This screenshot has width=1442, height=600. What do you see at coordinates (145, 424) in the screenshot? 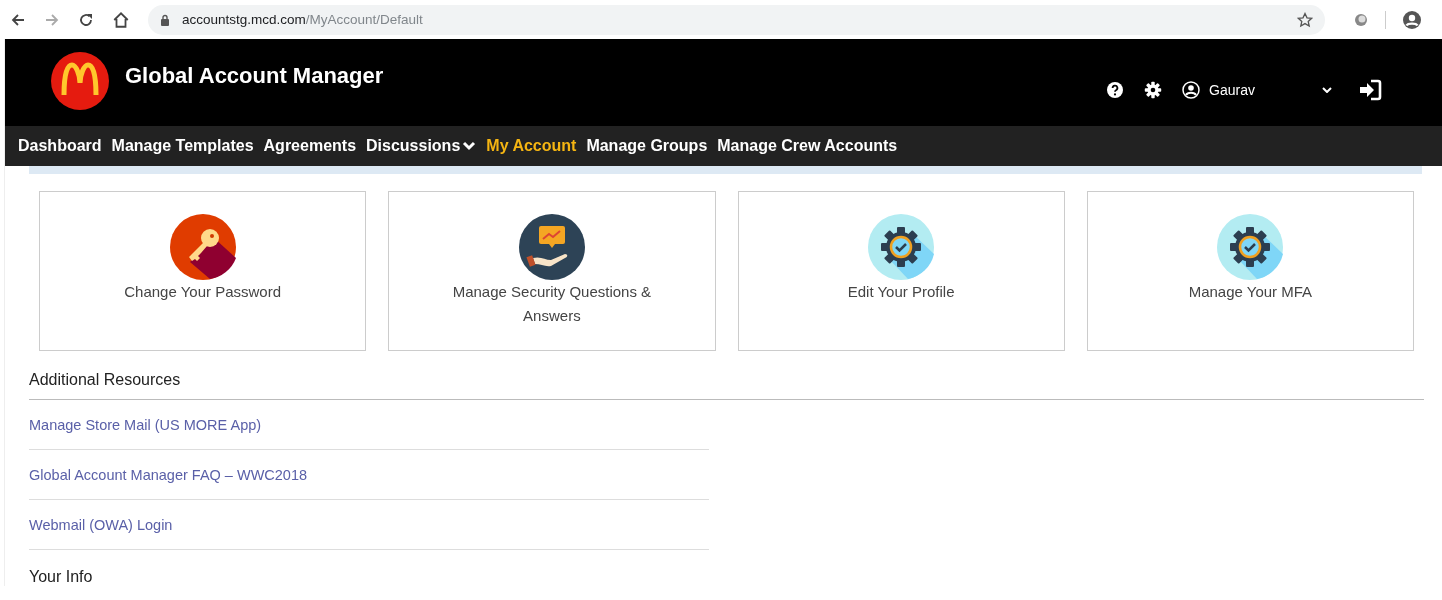
I see `resource-link: Manage Store Mail (US MORE App)` at bounding box center [145, 424].